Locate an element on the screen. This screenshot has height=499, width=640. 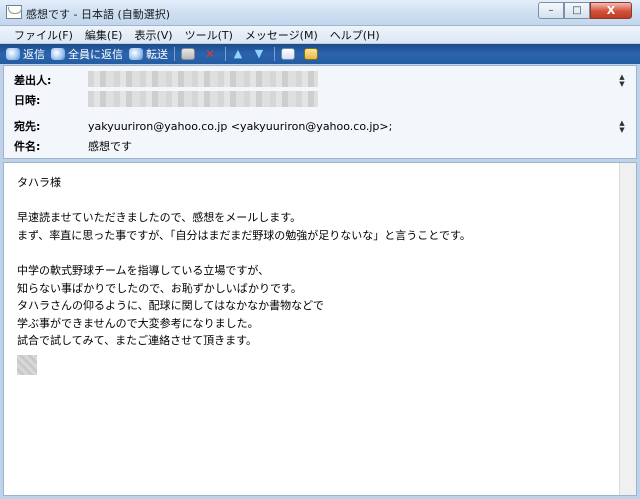
date-row: 日時: is located at coordinates (309, 99).